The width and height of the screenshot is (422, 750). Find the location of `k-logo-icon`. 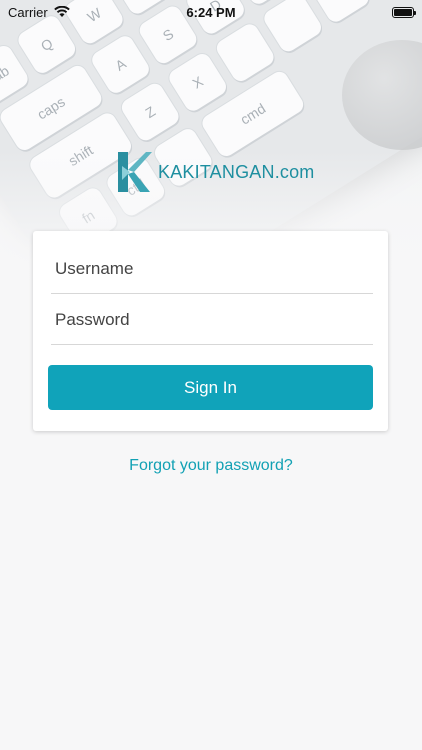

k-logo-icon is located at coordinates (135, 172).